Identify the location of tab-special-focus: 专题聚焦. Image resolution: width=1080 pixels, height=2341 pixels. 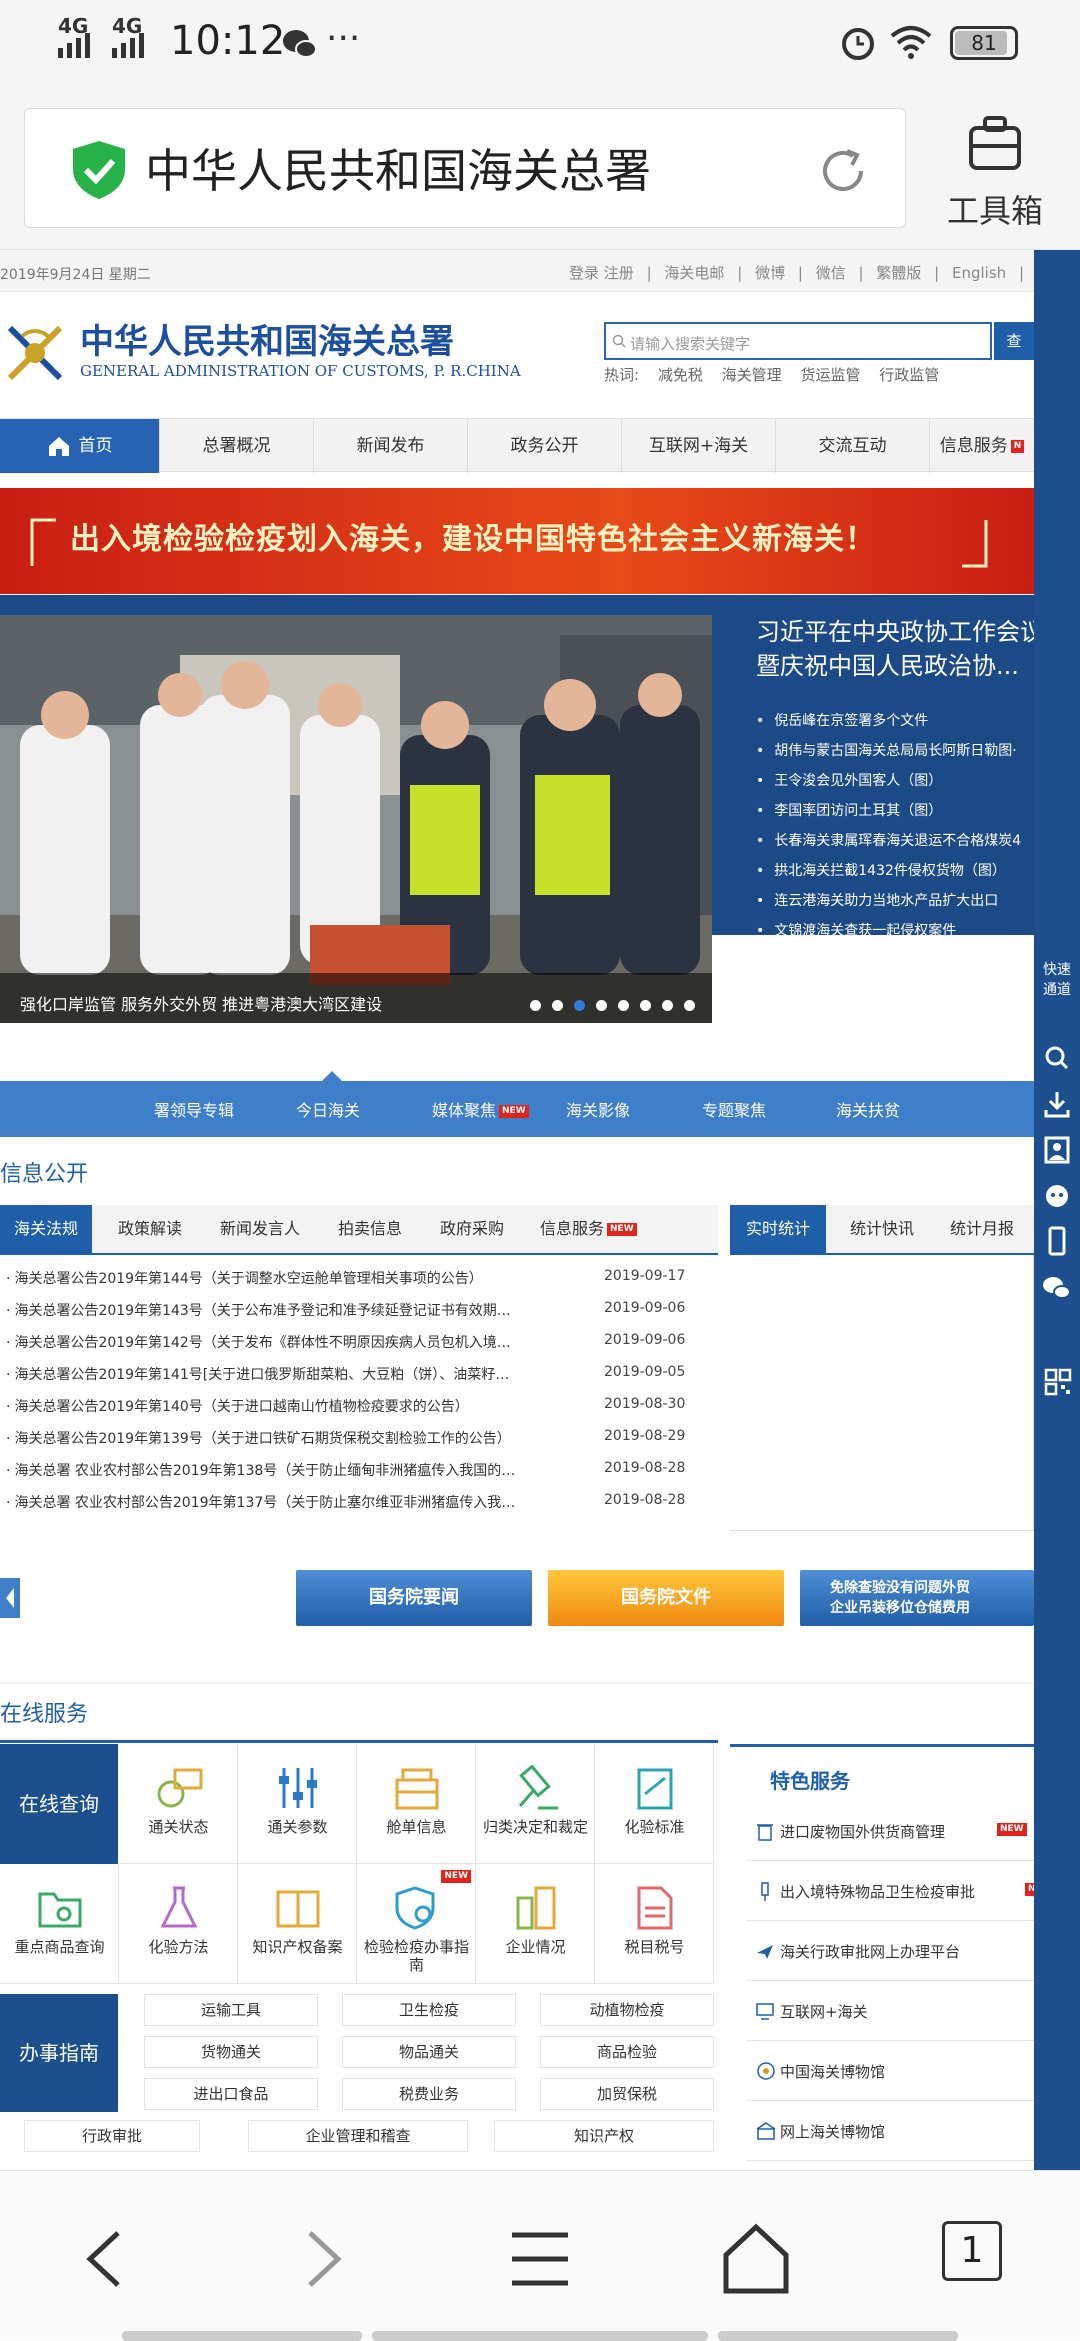
(734, 1109).